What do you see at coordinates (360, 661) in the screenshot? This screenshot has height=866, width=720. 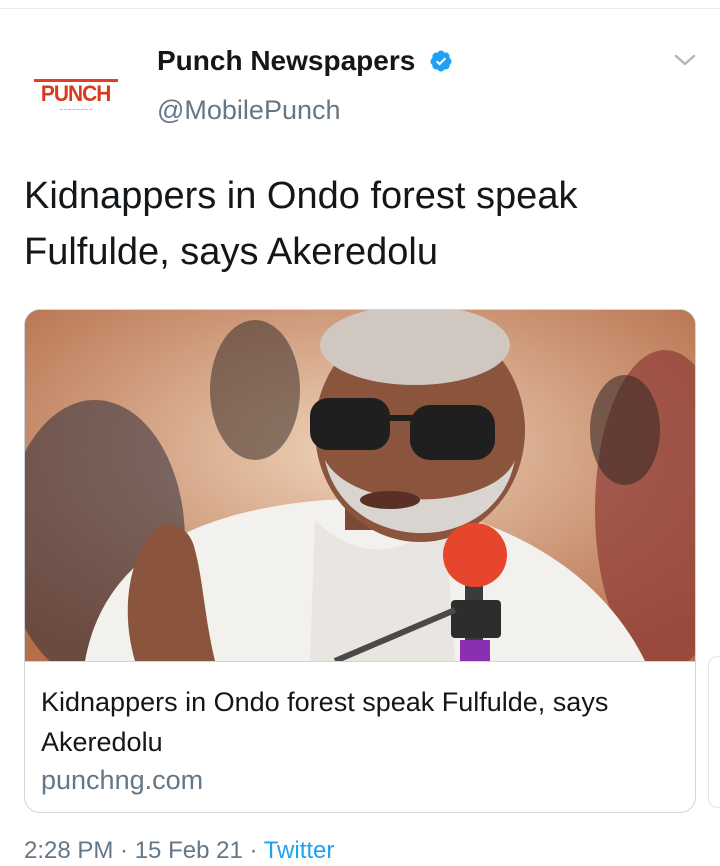 I see `card-divider` at bounding box center [360, 661].